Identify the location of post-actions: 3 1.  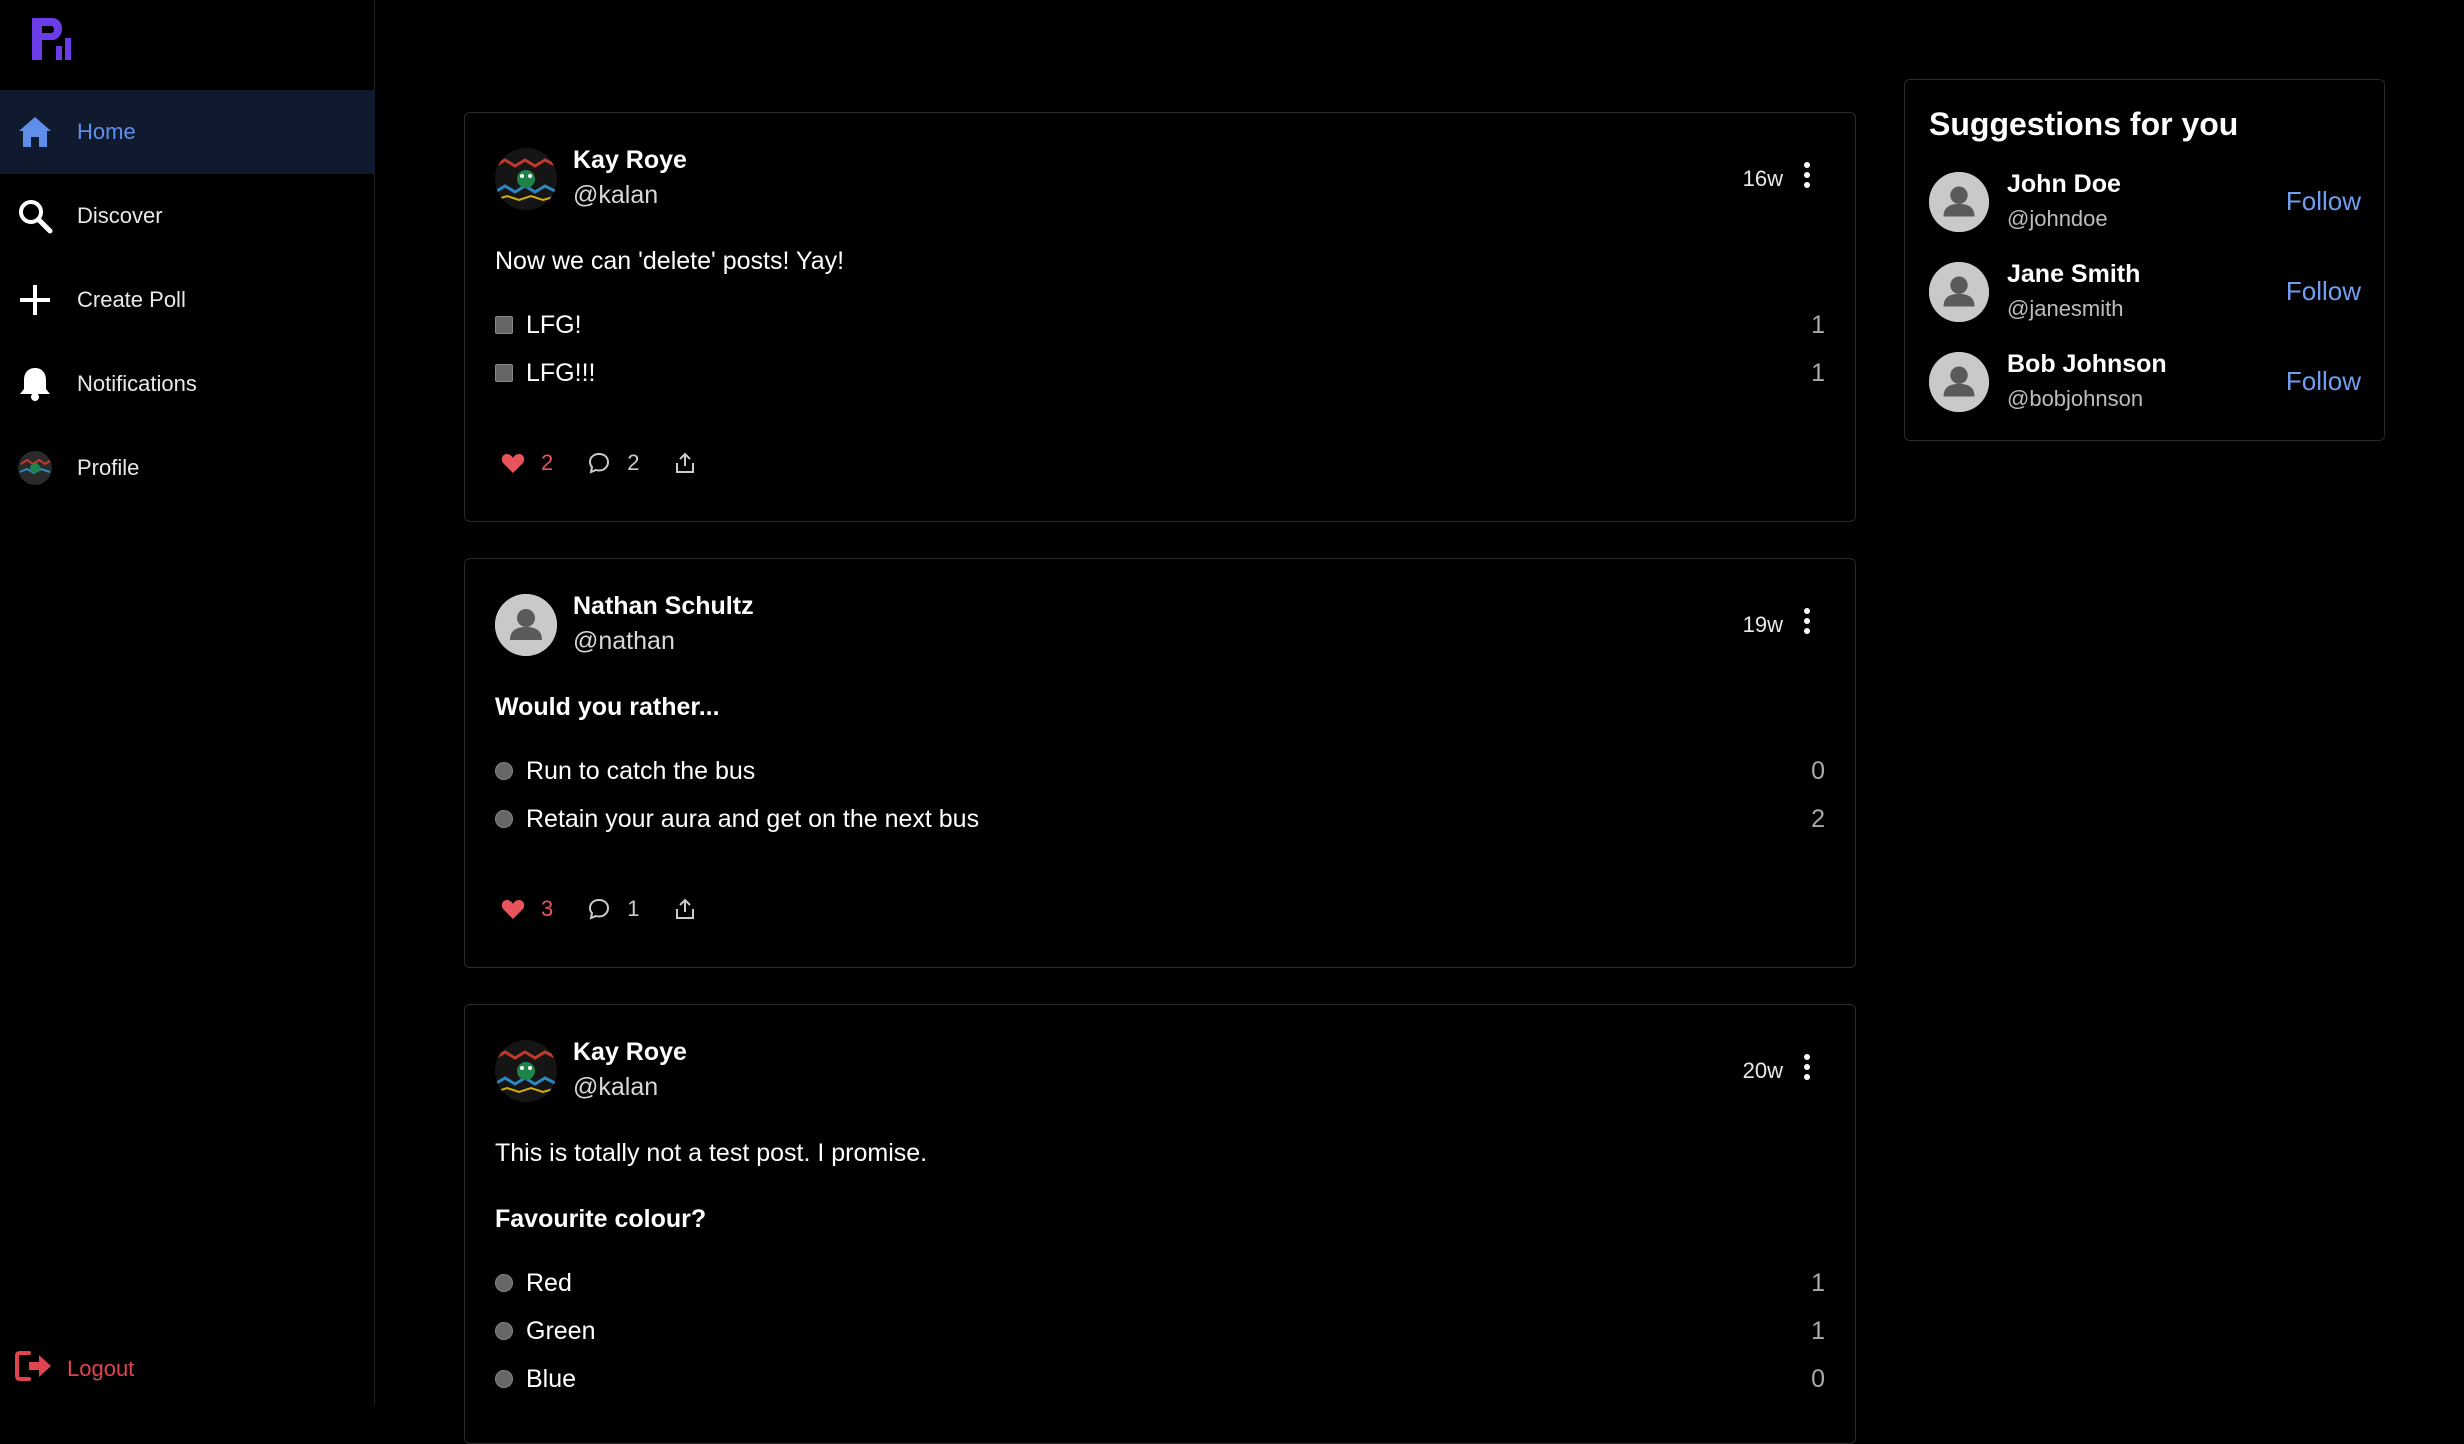
(615, 909).